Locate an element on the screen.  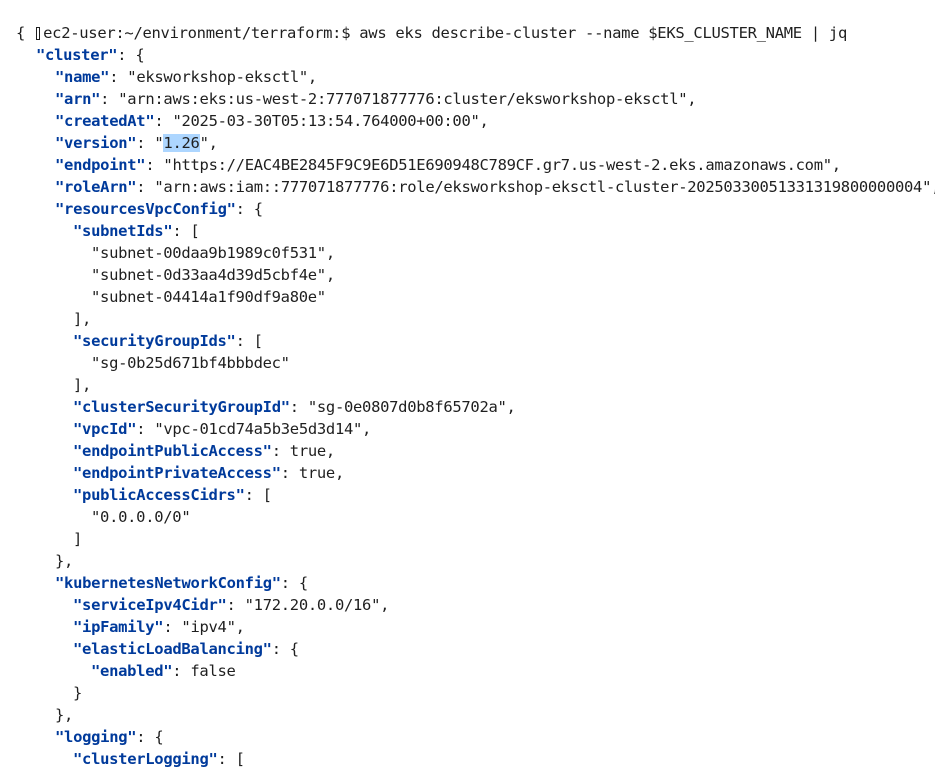
json-line-kubernetesNetworkConfig: "kubernetesNetworkConfig": { is located at coordinates (154, 583).